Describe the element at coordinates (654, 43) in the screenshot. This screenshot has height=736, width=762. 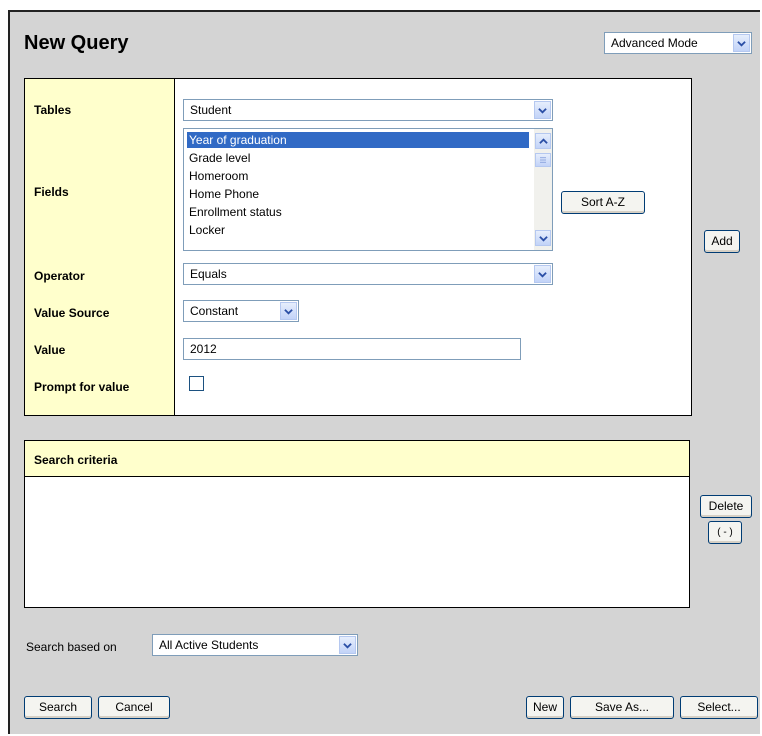
I see `mode-select-value: Advanced Mode` at that location.